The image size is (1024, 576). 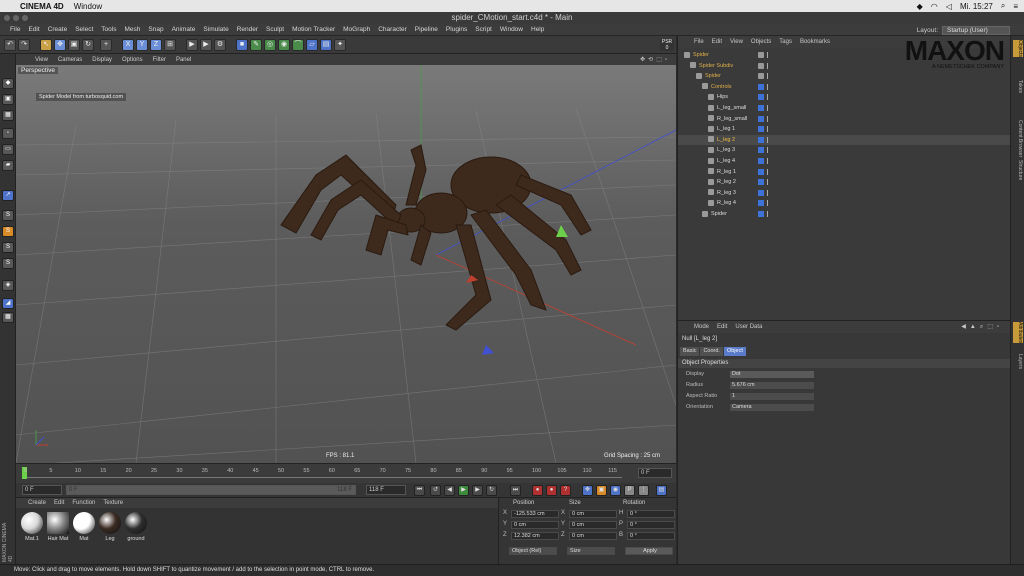 What do you see at coordinates (1018, 86) in the screenshot?
I see `side-tab: Takes` at bounding box center [1018, 86].